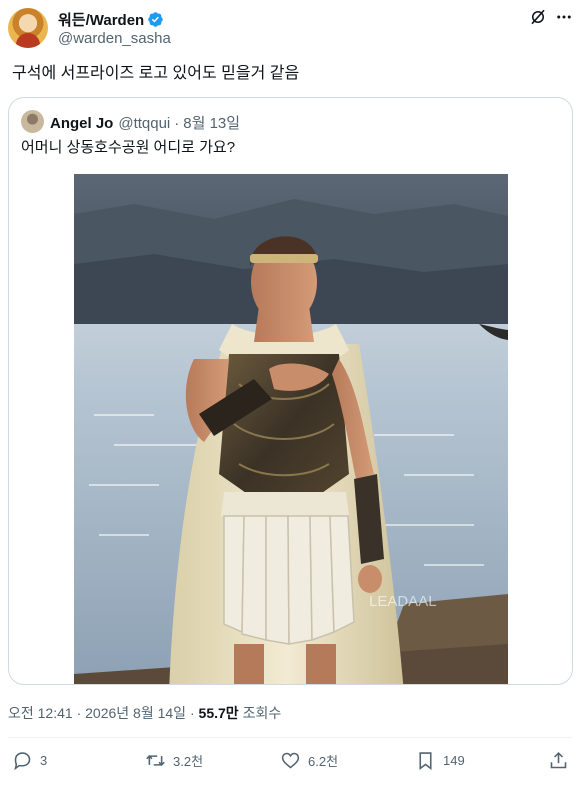 Image resolution: width=580 pixels, height=786 pixels. Describe the element at coordinates (28, 28) in the screenshot. I see `author-avatar` at that location.